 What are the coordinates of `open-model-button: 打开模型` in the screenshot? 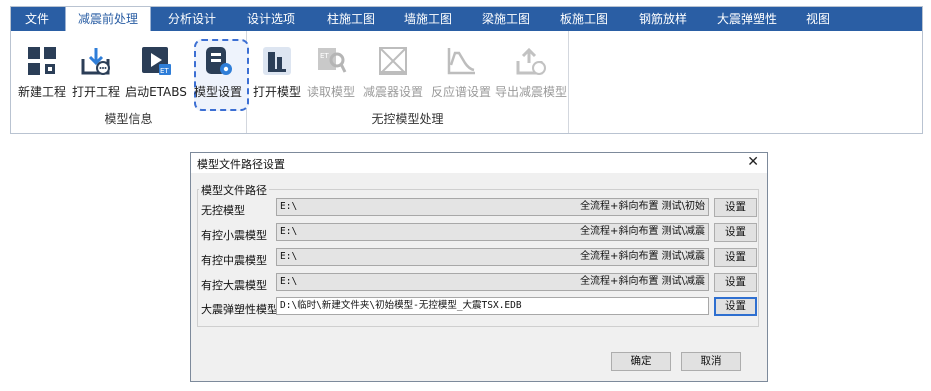 It's located at (277, 76).